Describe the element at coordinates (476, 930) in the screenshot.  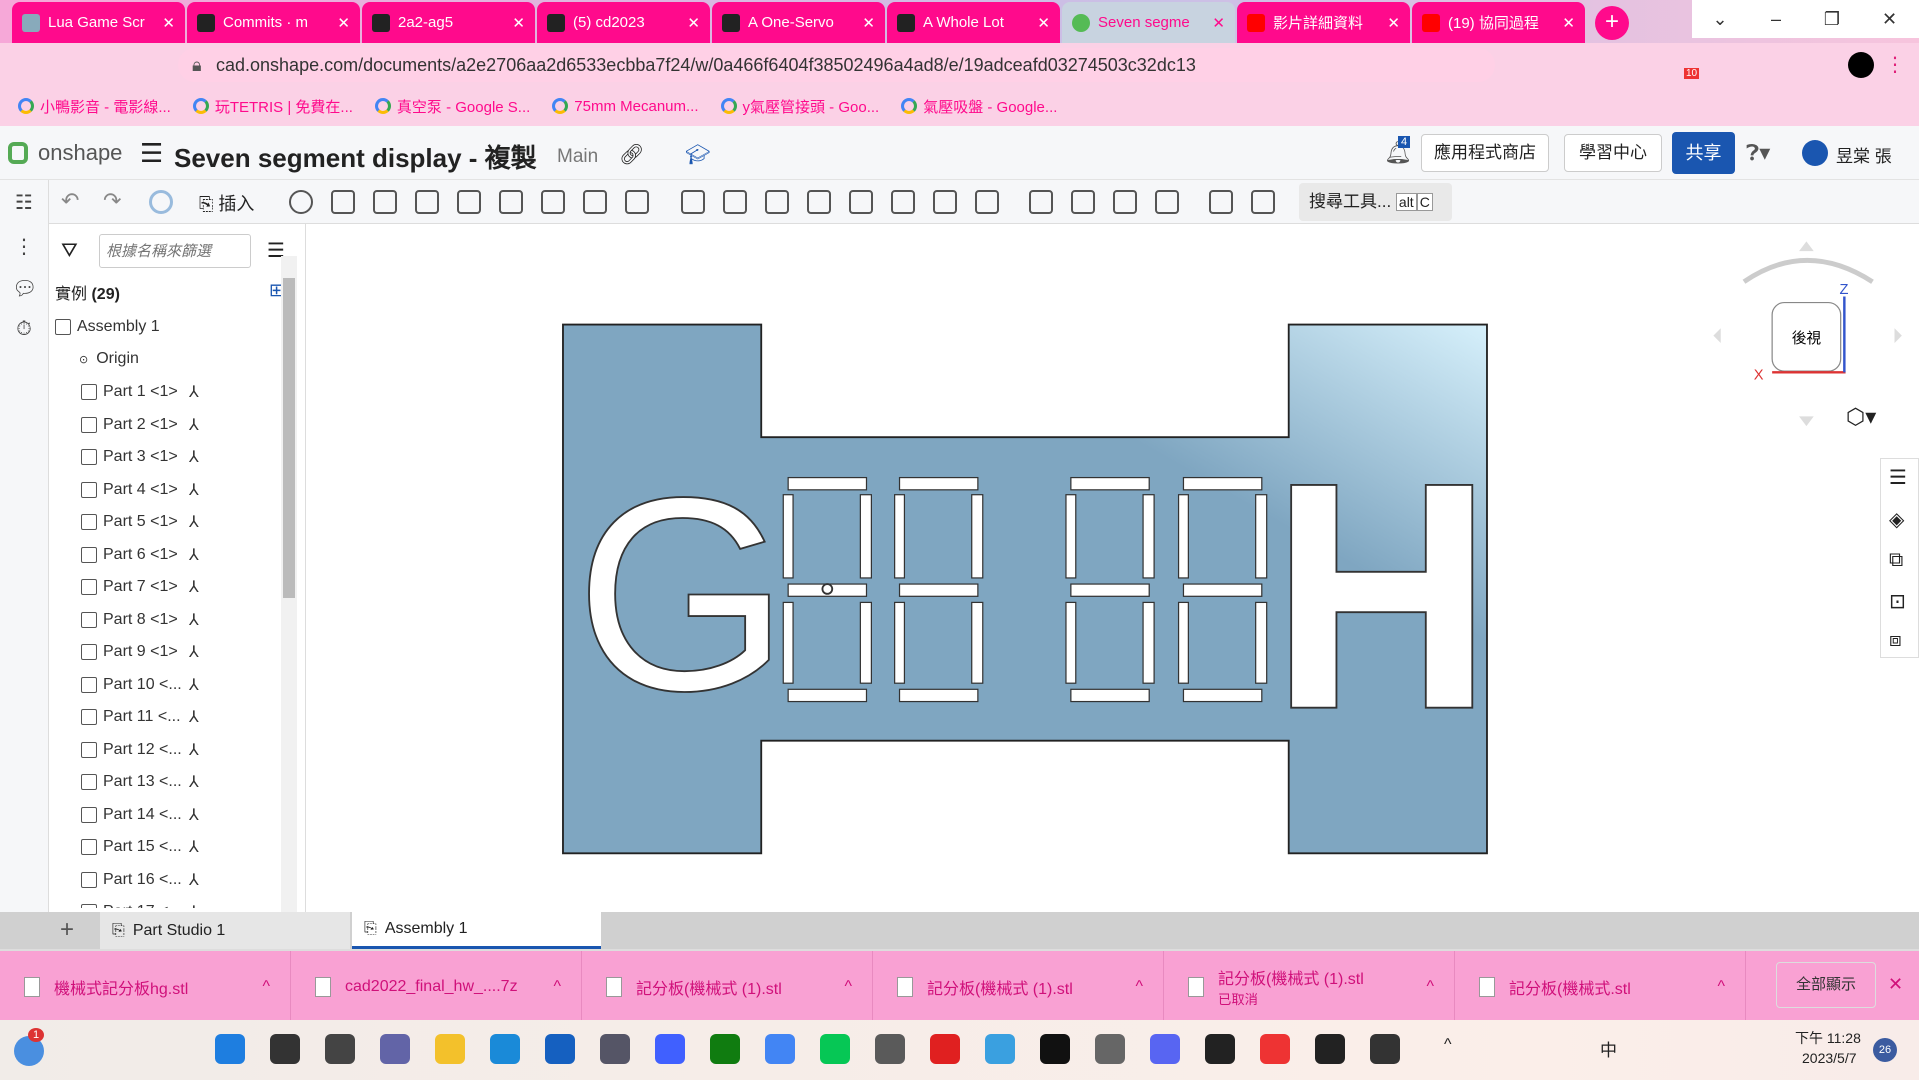
I see `tab-assembly: ⎘ Assembly 1` at that location.